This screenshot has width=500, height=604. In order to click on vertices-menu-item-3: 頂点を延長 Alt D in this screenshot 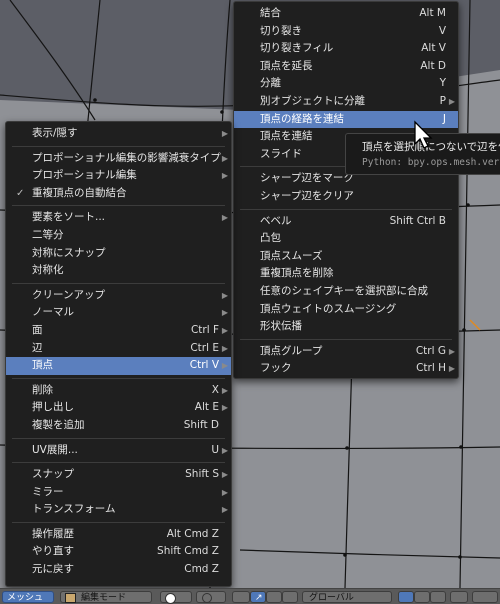, I will do `click(346, 67)`.